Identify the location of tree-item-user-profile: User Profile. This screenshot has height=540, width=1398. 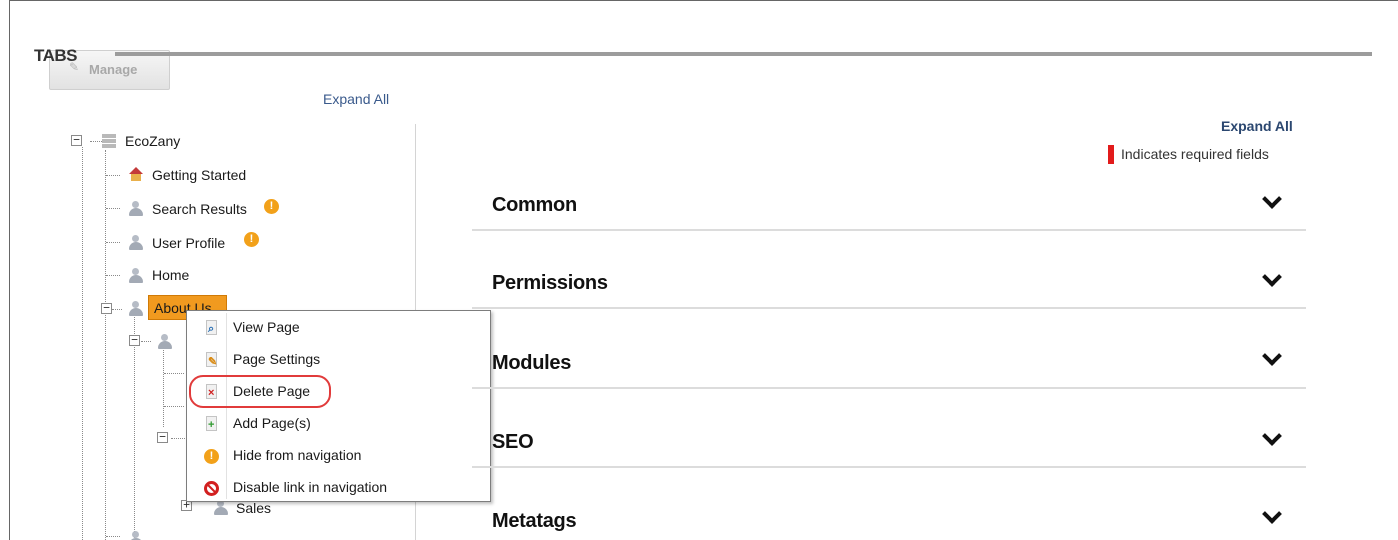
(188, 243).